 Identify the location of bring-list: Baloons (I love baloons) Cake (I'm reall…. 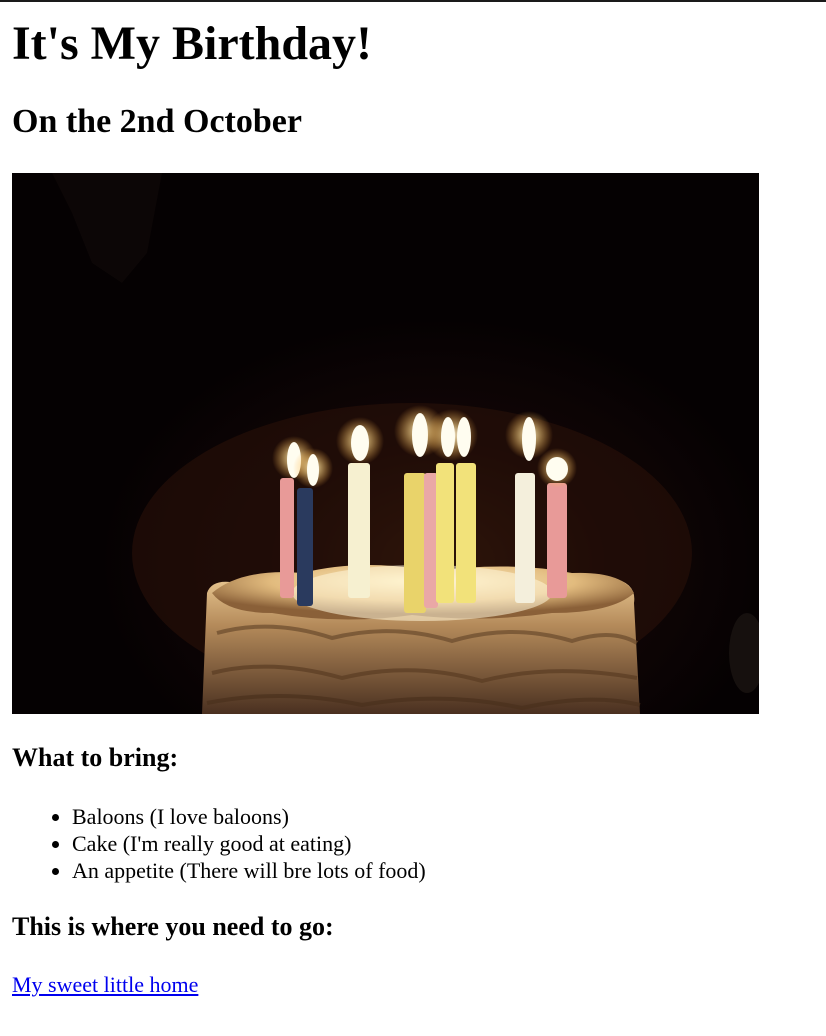
(219, 843).